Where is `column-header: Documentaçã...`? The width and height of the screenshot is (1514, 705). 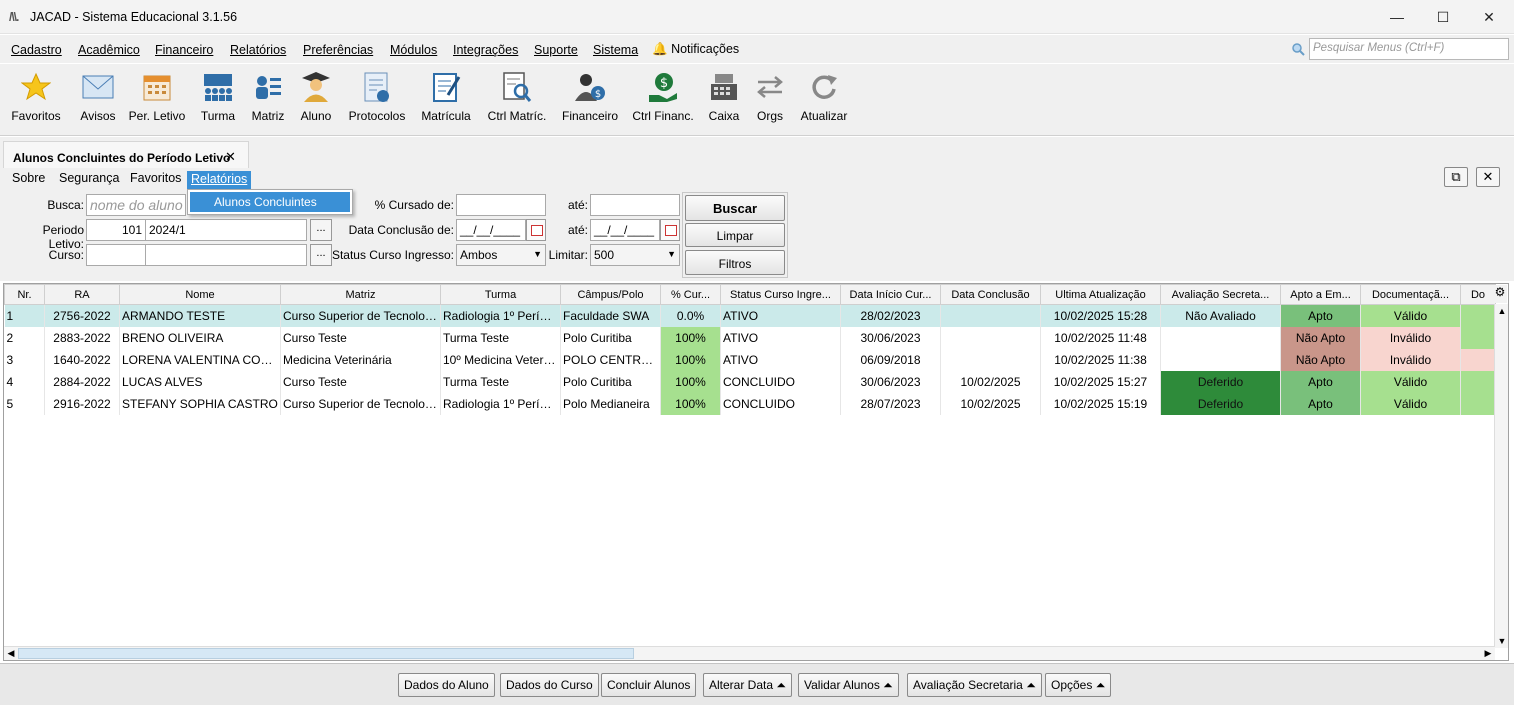 column-header: Documentaçã... is located at coordinates (1410, 294).